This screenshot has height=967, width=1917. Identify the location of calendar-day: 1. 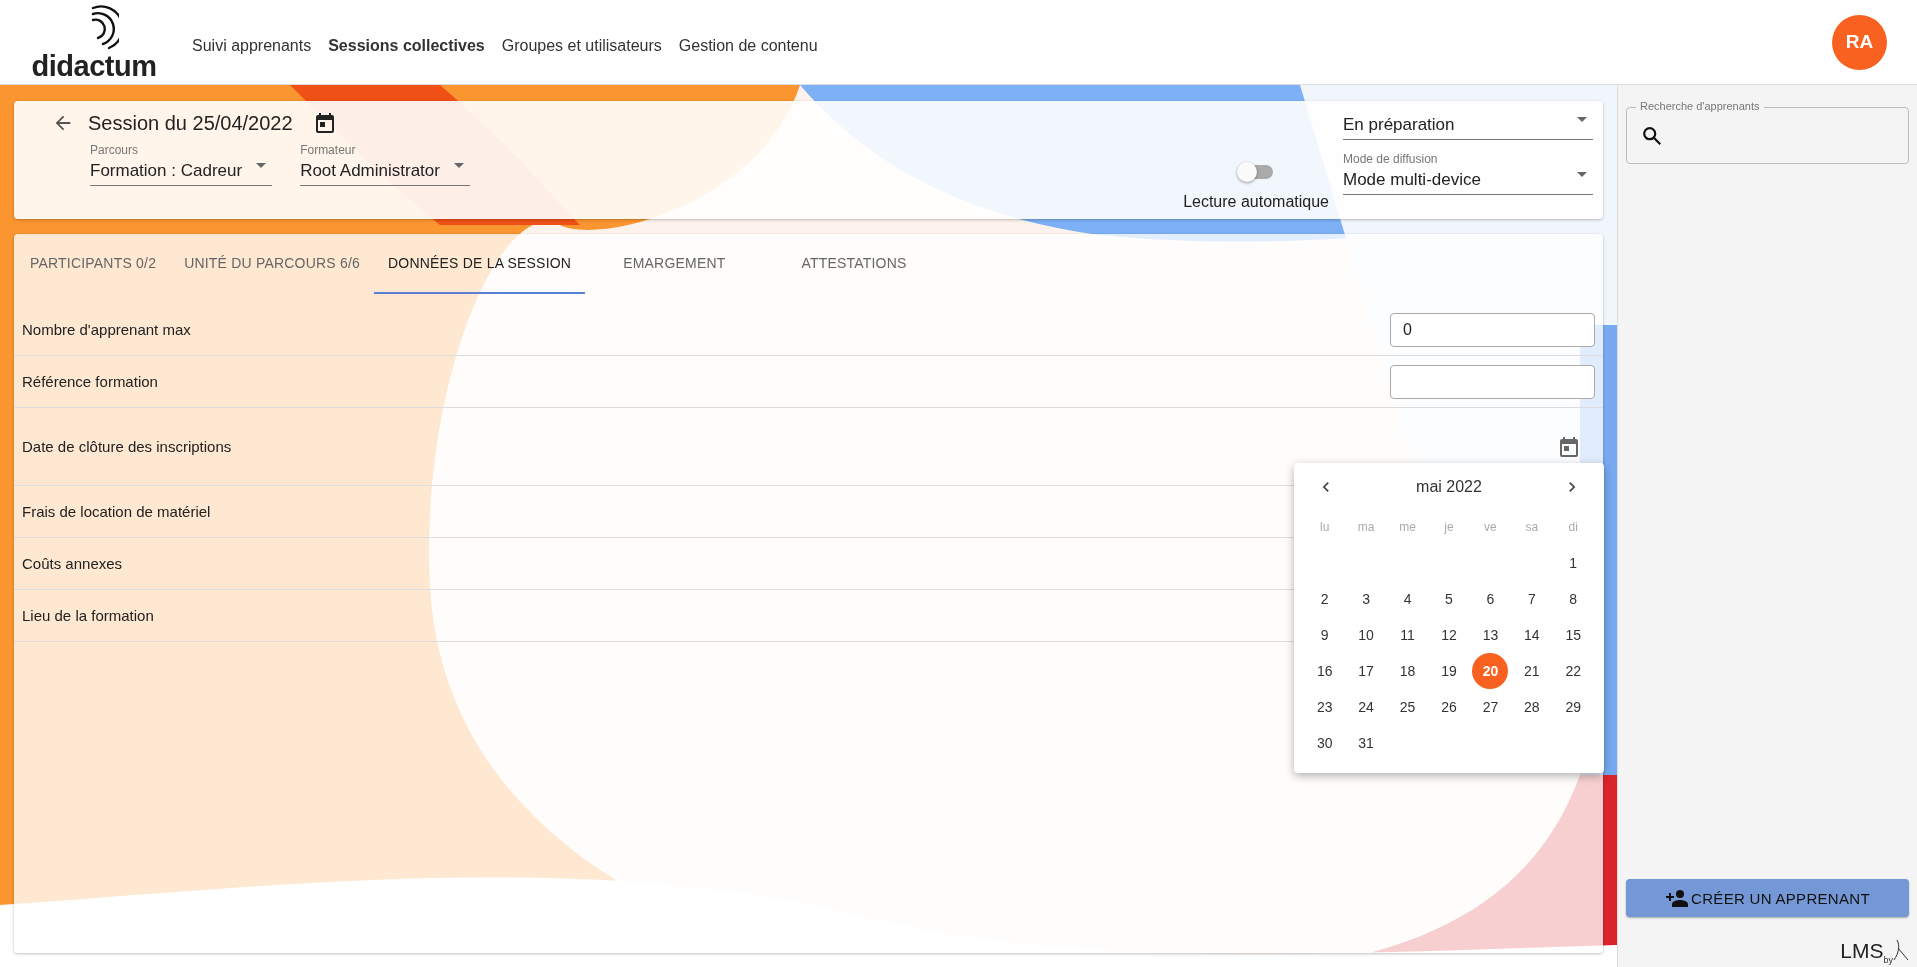
(1573, 563).